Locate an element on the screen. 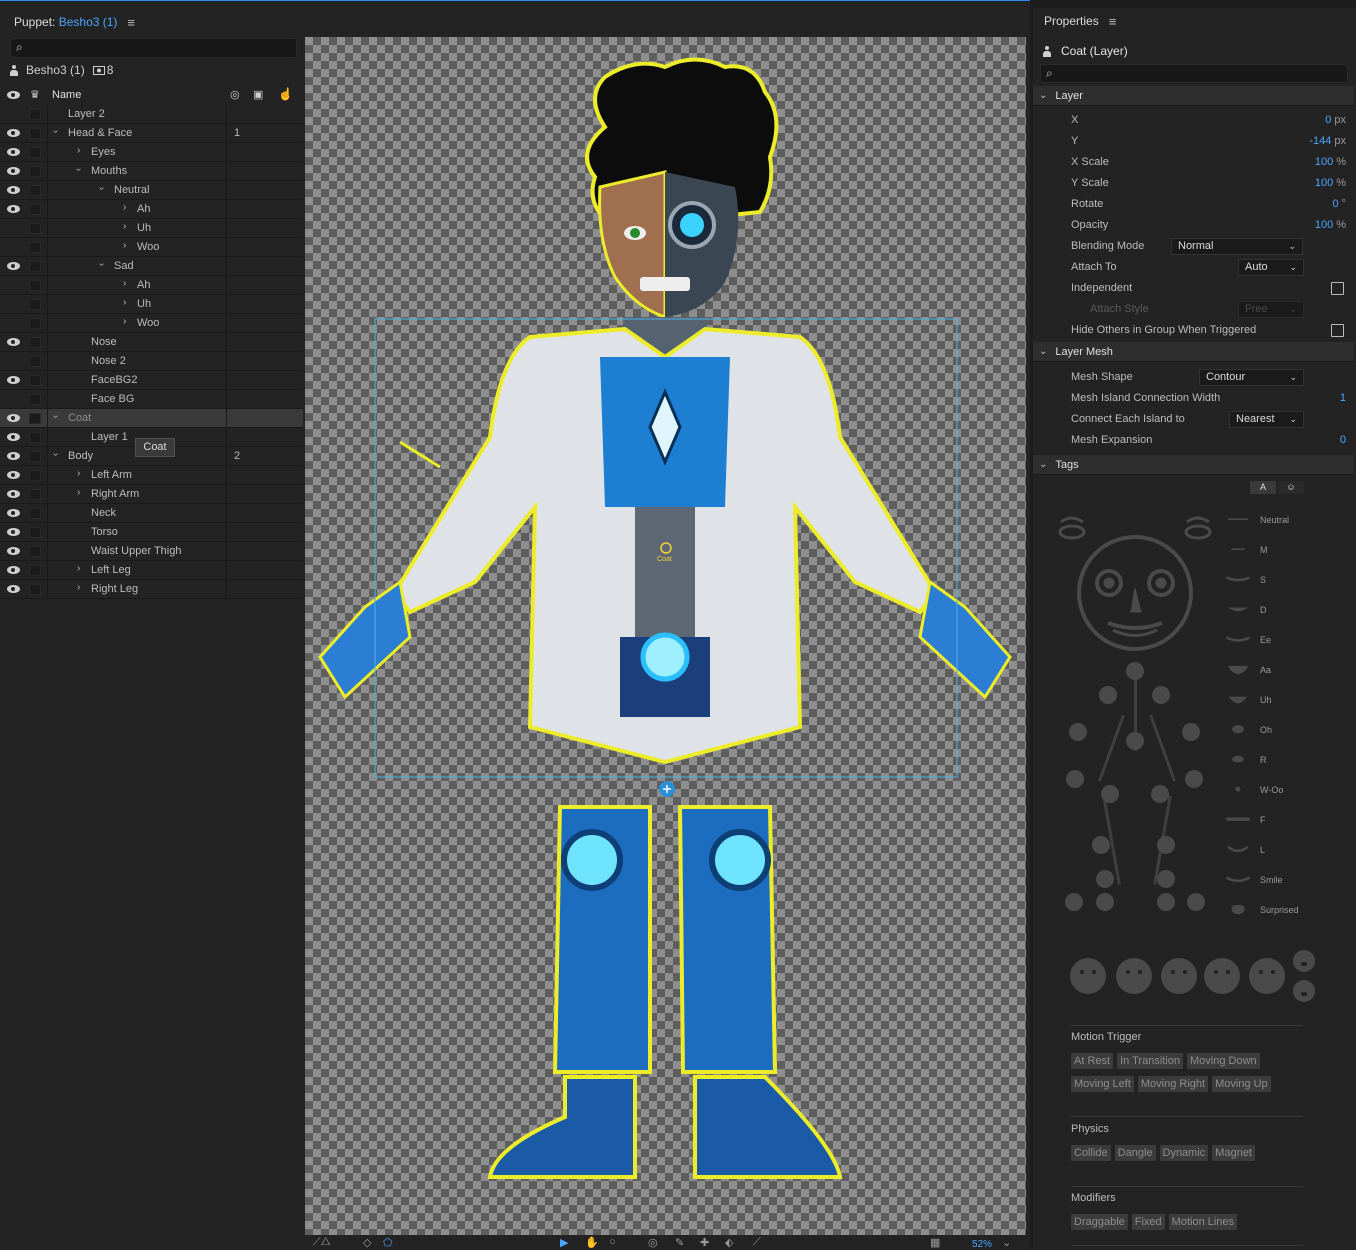  layer-name-cell: Nose 2 is located at coordinates (136, 361).